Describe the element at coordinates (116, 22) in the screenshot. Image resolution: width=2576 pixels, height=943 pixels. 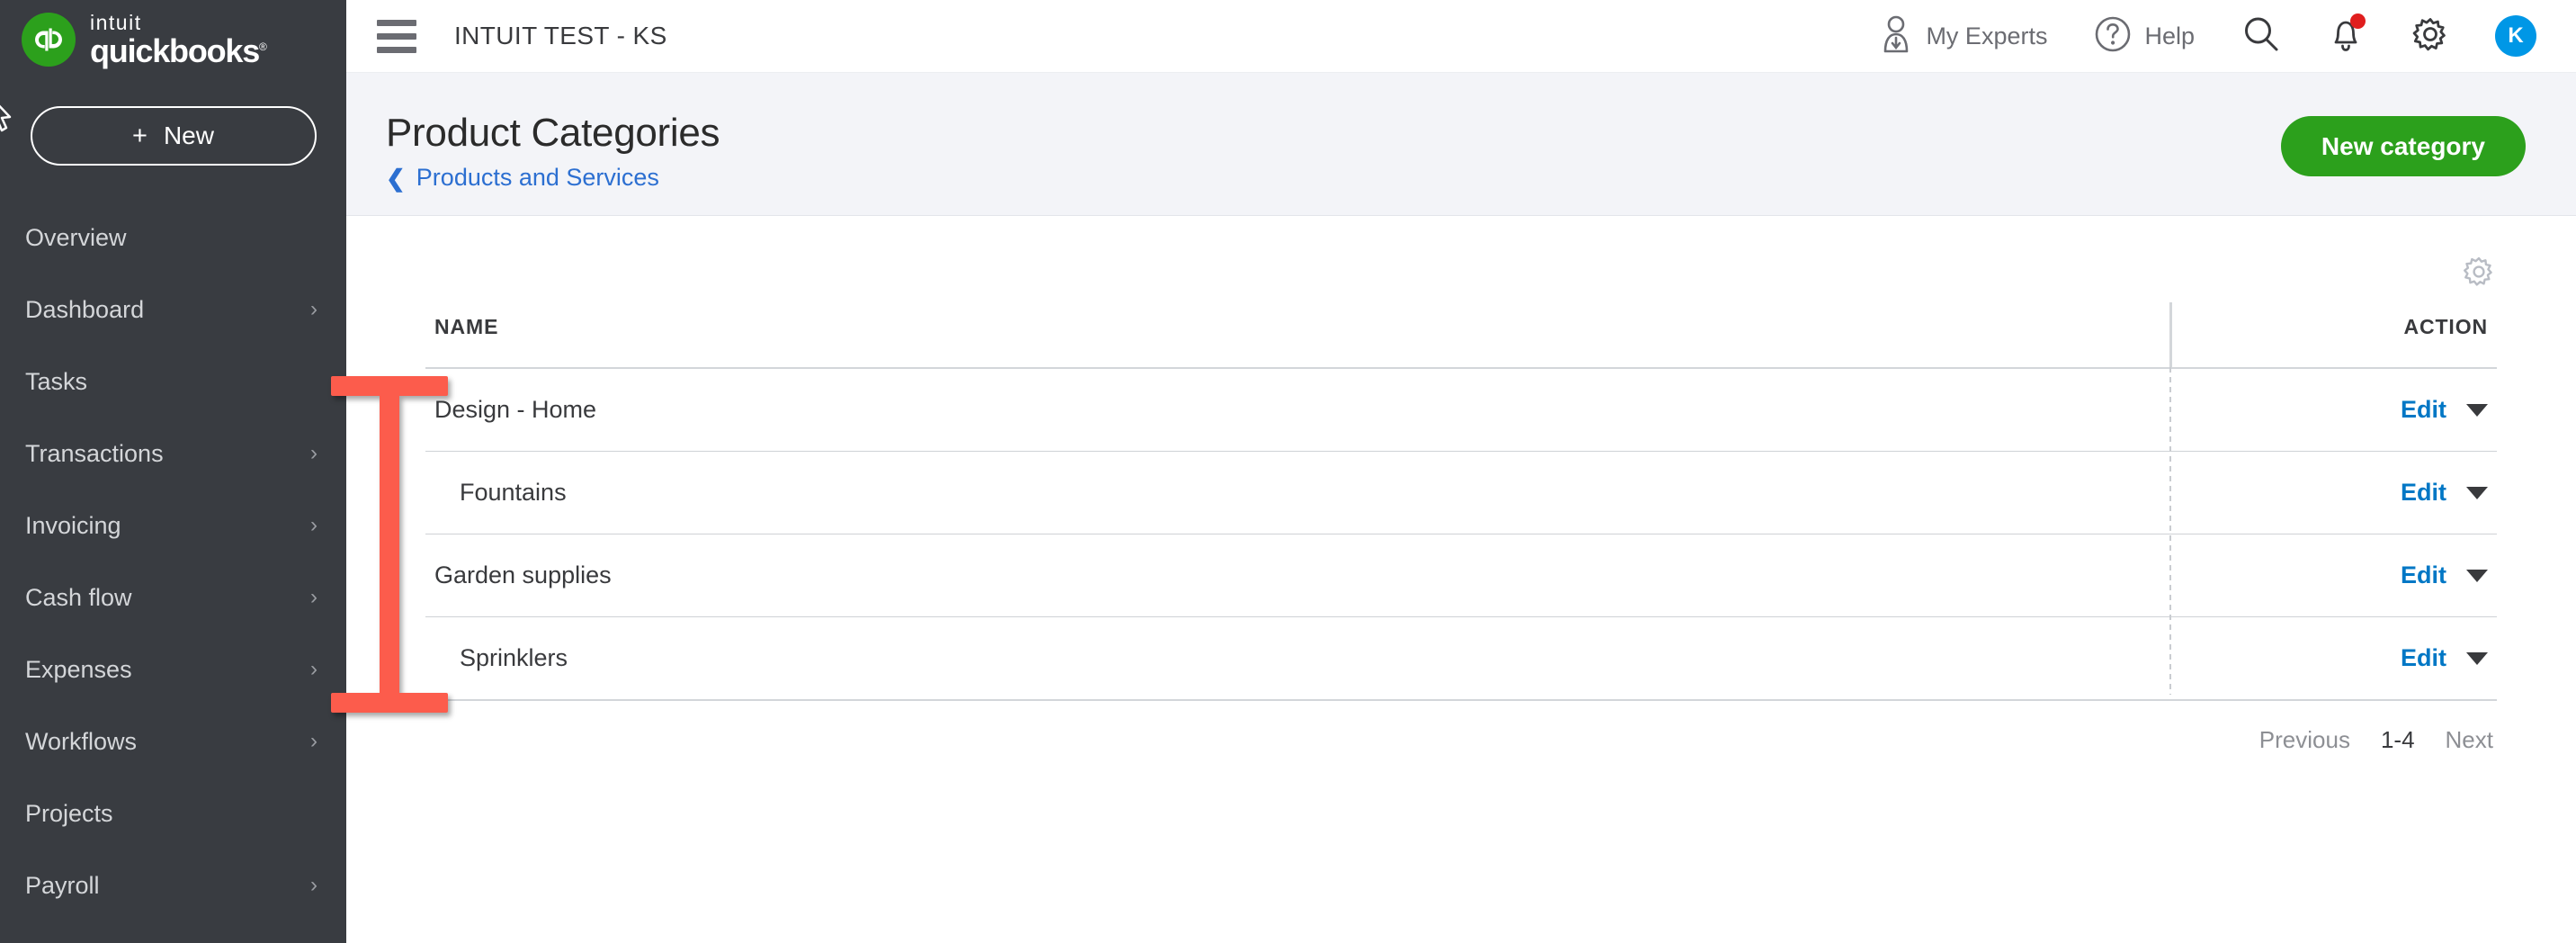
I see `intuit-word: intuit` at that location.